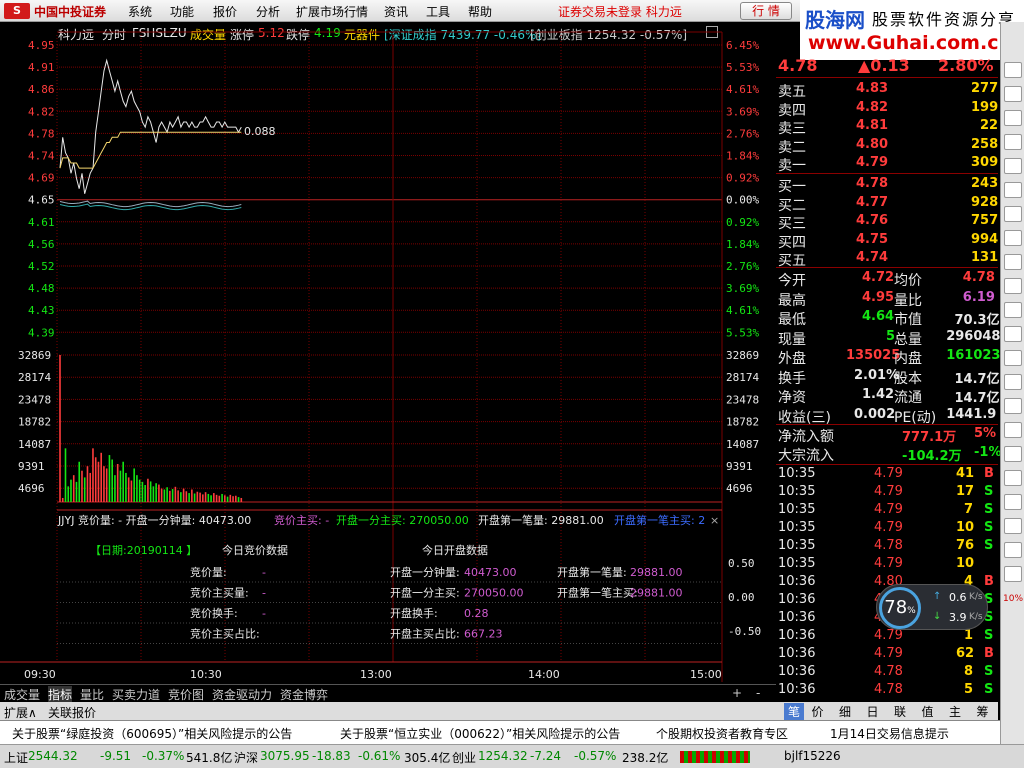 This screenshot has height=768, width=1024. Describe the element at coordinates (136, 694) in the screenshot. I see `tab-buy-sell-force: 买卖力道` at that location.